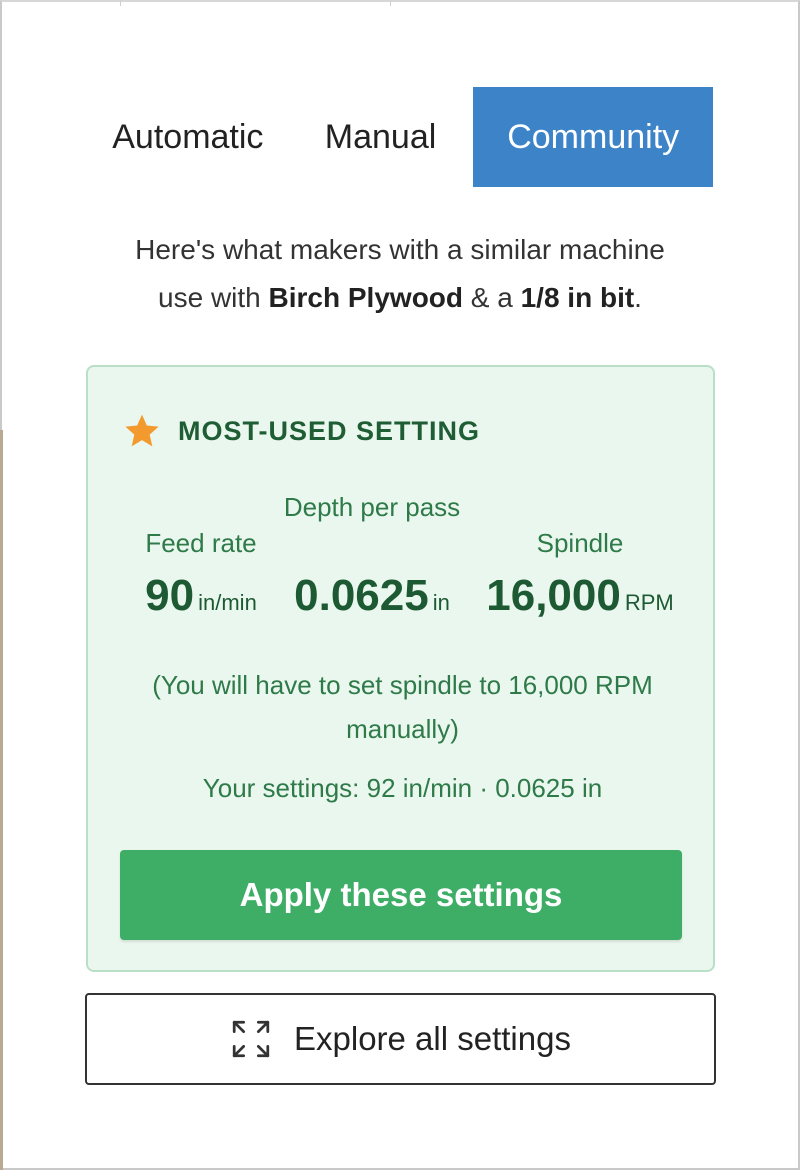  I want to click on intro-line-2: use with Birch Plywood & a 1/8 in bit., so click(400, 298).